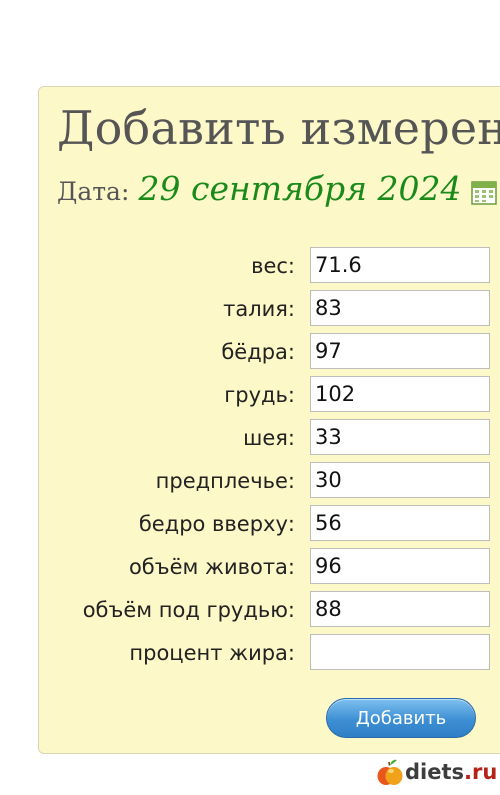 The width and height of the screenshot is (500, 795). I want to click on field-label: вес:, so click(273, 266).